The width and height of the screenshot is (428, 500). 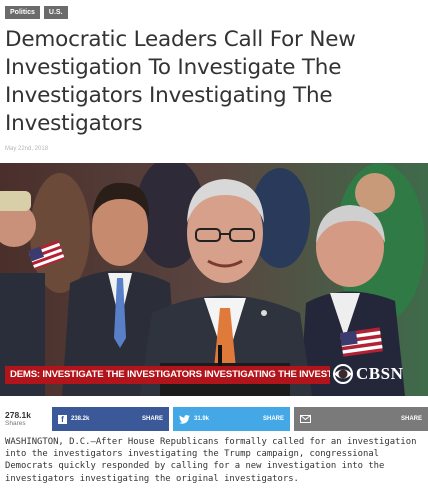 I want to click on facebook-share-button: f 238.2k SHARE, so click(x=110, y=419).